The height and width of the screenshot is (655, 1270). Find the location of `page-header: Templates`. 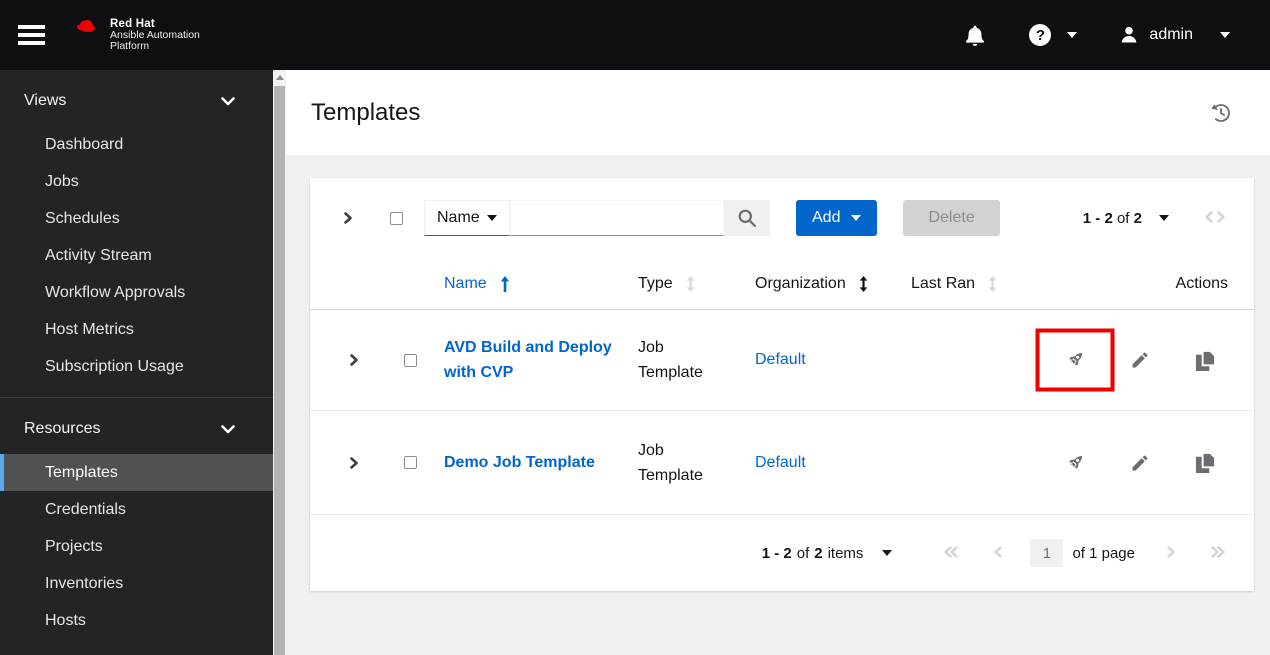

page-header: Templates is located at coordinates (778, 112).